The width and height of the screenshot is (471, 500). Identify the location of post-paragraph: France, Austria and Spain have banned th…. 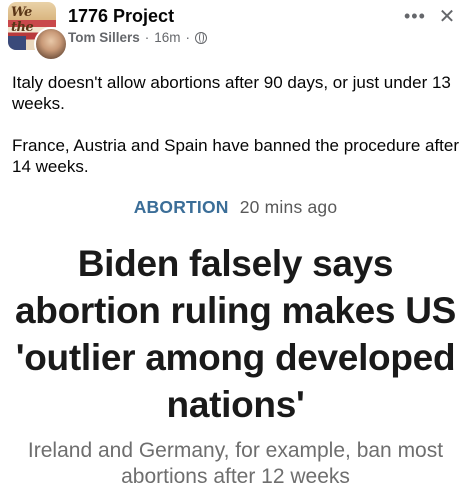
(236, 156).